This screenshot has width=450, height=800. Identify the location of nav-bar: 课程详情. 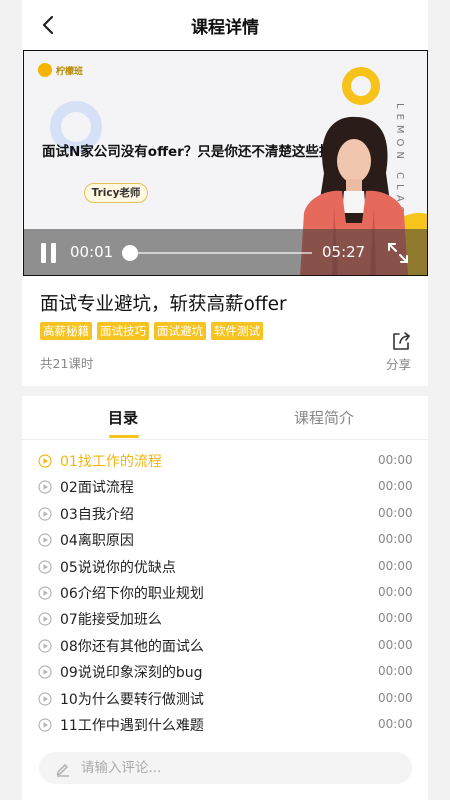
(225, 25).